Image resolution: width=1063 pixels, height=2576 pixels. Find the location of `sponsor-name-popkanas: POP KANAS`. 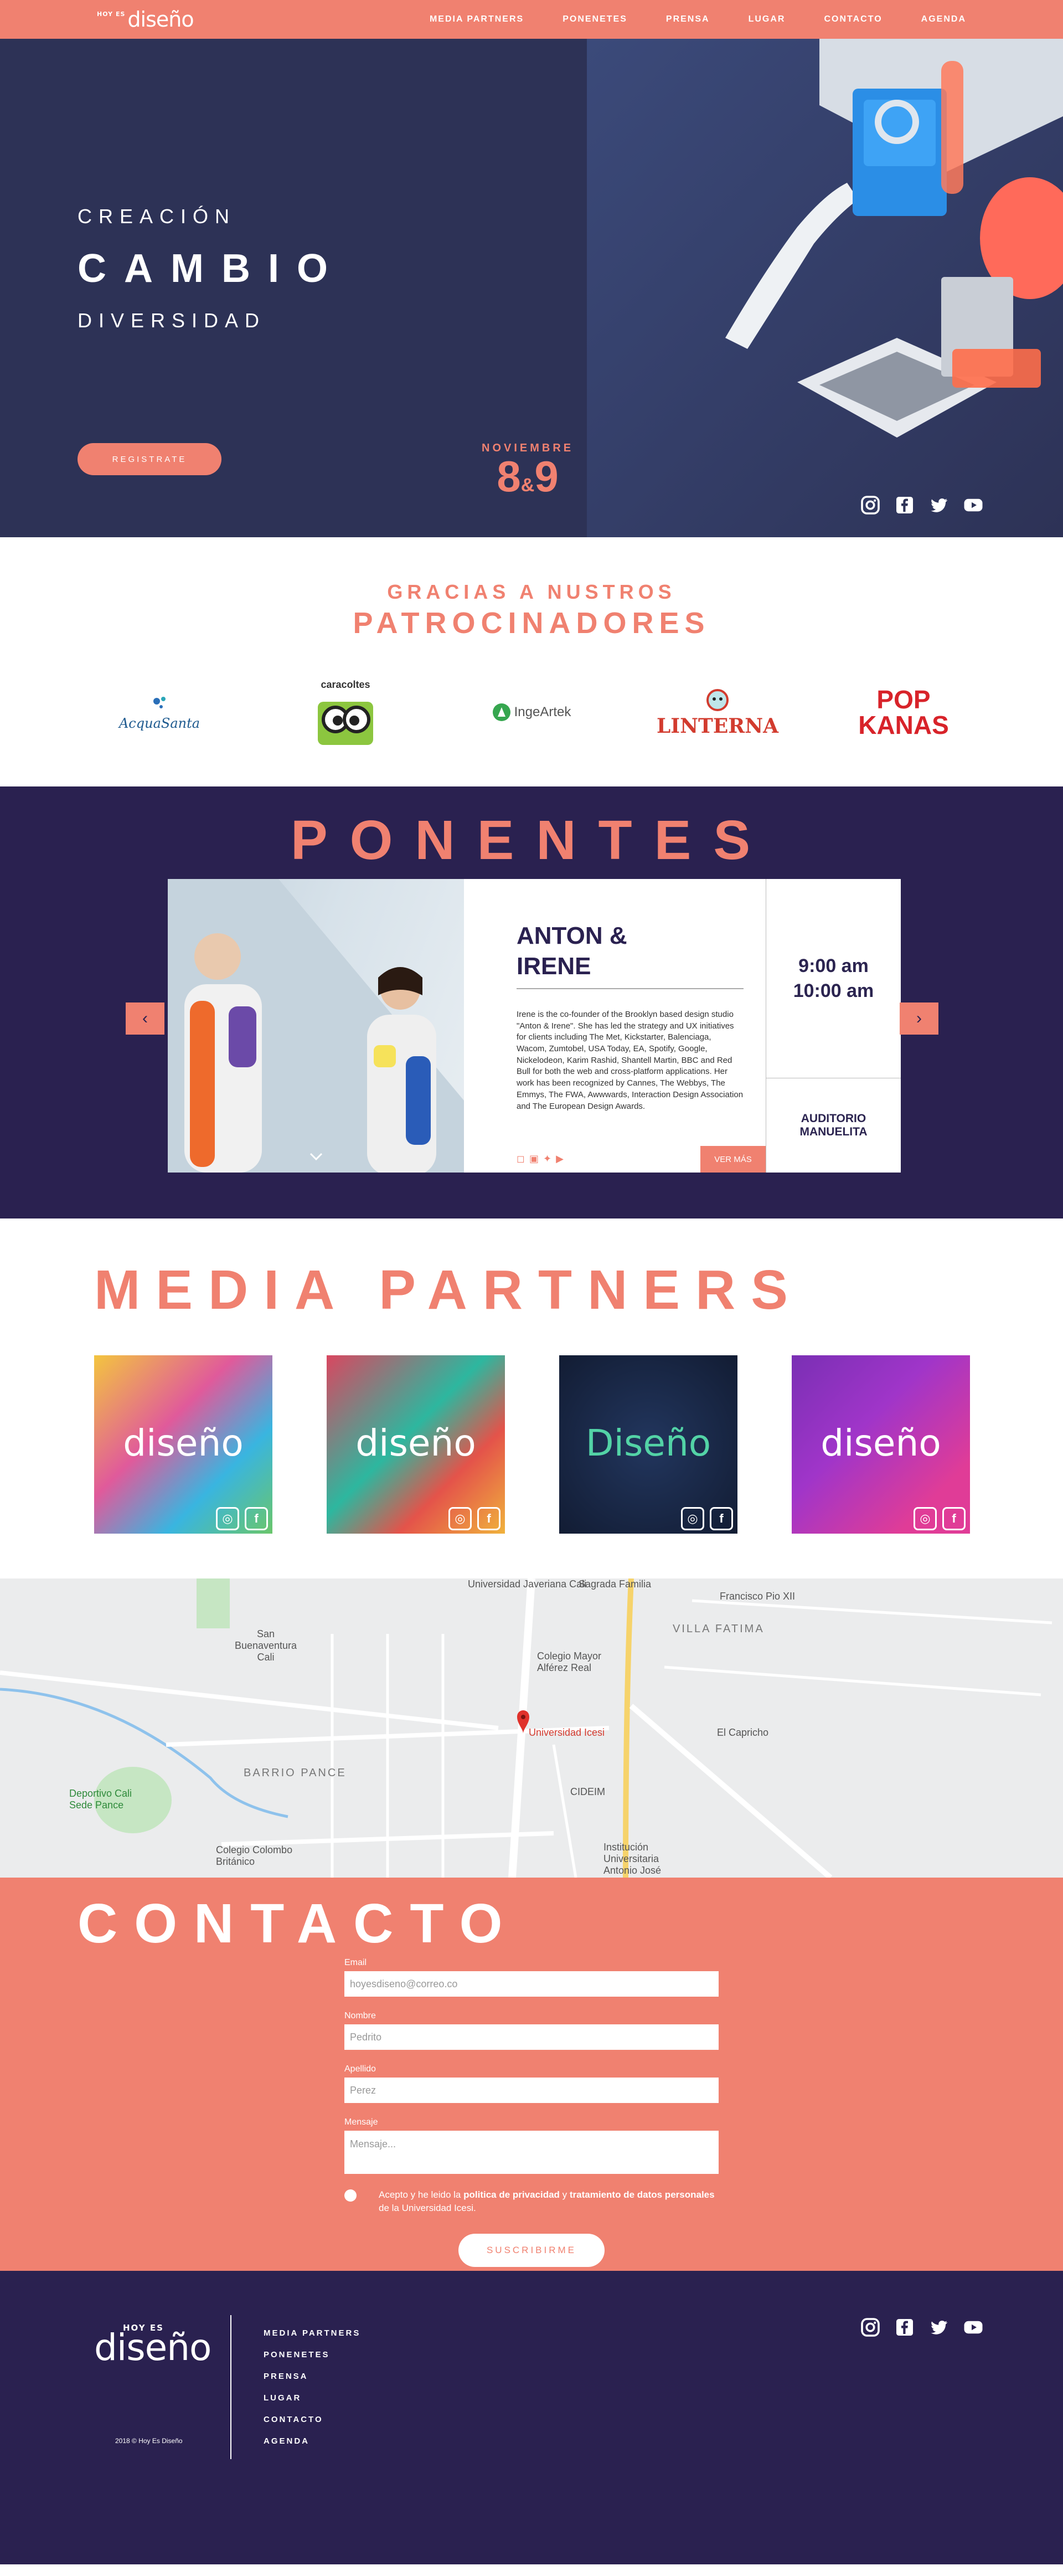

sponsor-name-popkanas: POP KANAS is located at coordinates (903, 712).